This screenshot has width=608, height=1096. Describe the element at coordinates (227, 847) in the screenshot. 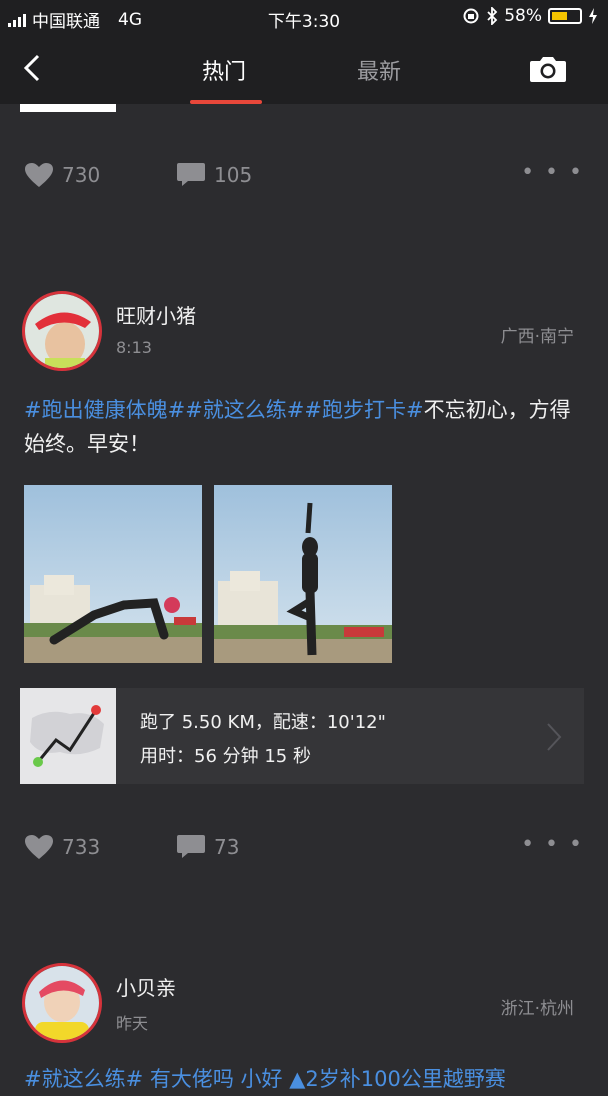

I see `comment-count: 73` at that location.